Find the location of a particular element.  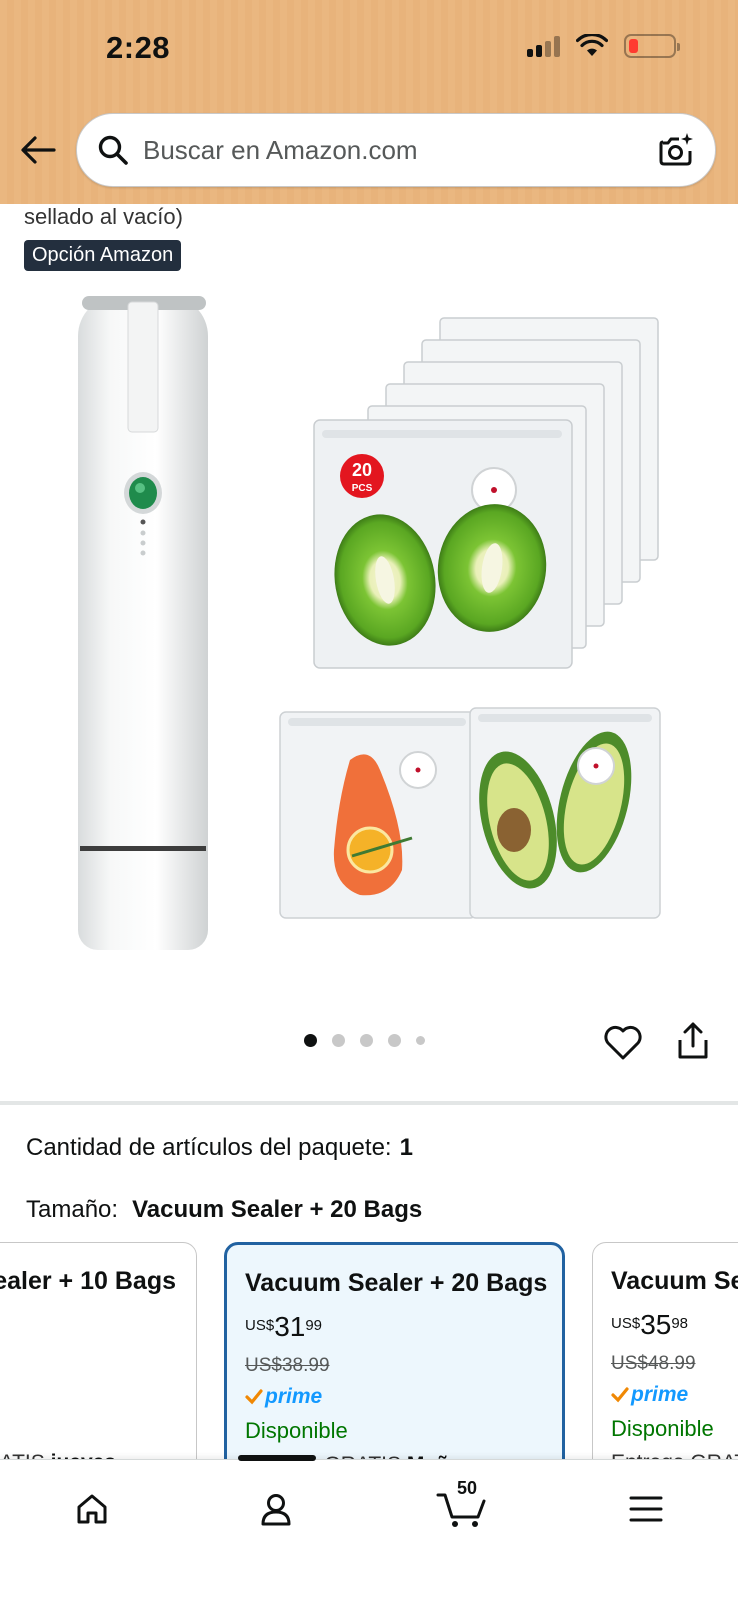

amazon-choice-badge: Opción Amazon is located at coordinates (103, 255).